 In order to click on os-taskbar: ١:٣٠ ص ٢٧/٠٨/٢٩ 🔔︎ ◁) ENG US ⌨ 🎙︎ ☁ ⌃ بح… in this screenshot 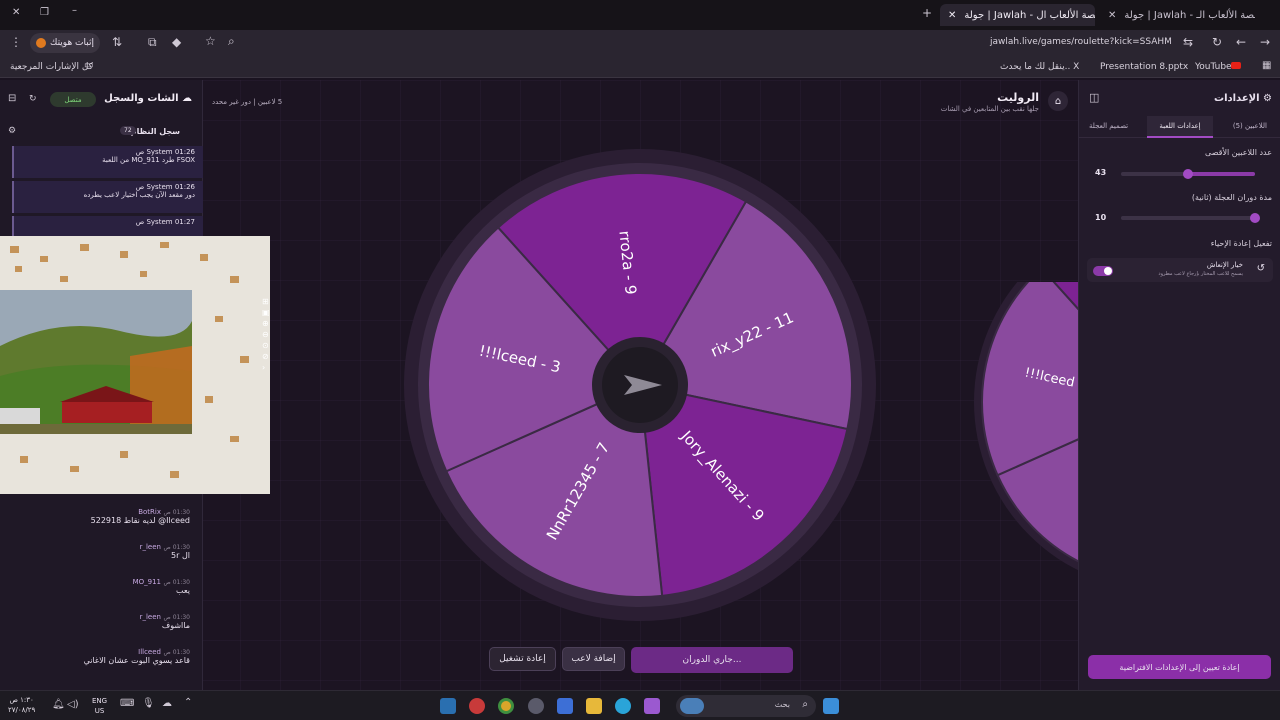, I will do `click(640, 705)`.